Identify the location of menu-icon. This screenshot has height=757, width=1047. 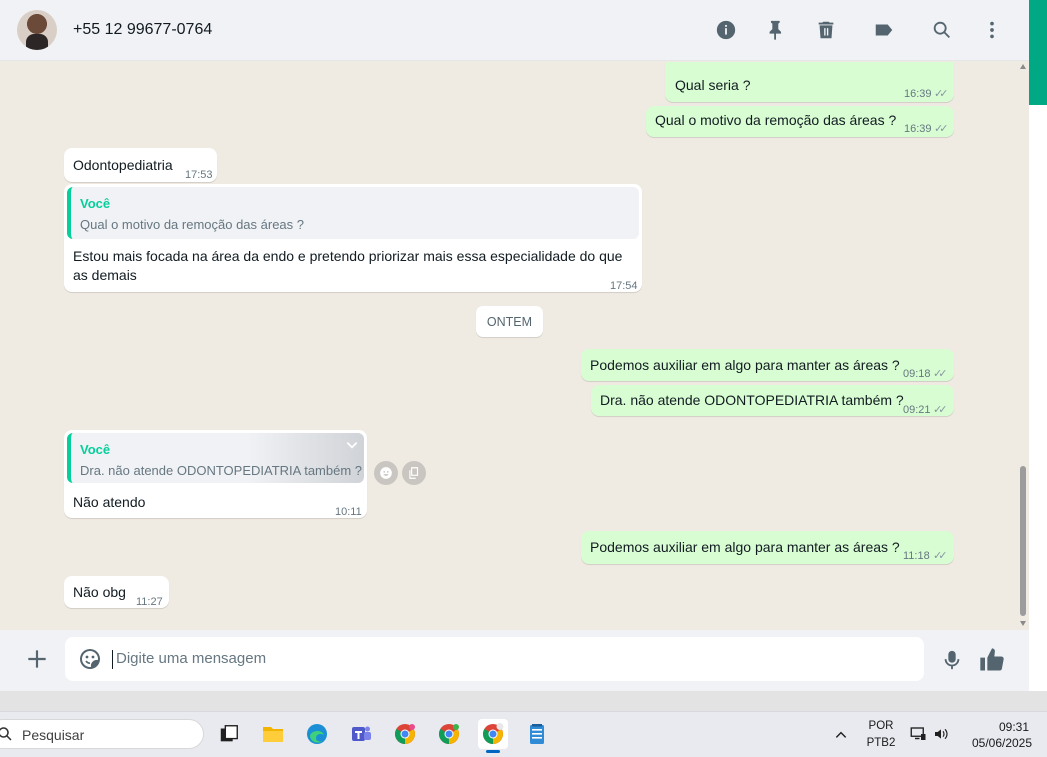
(992, 30).